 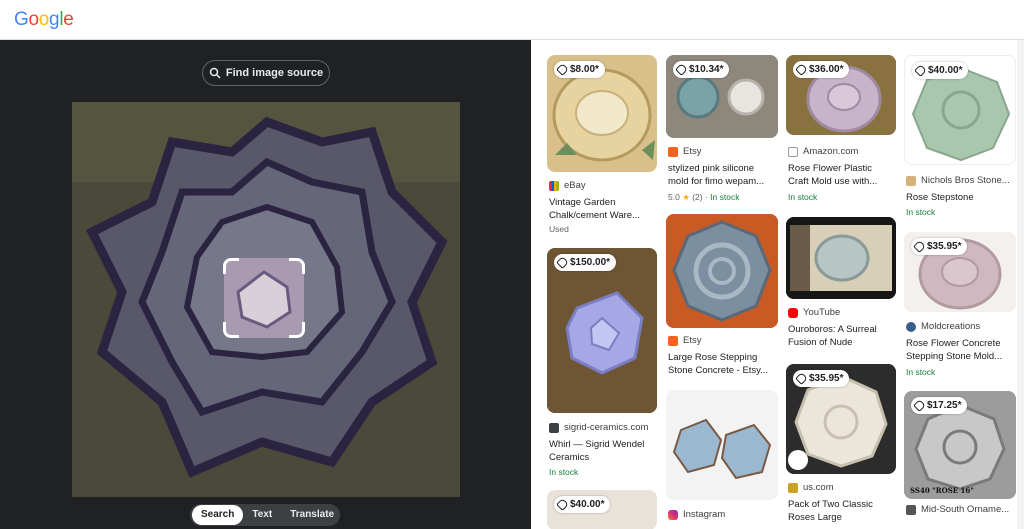 What do you see at coordinates (68, 19) in the screenshot?
I see `logo-letter: e` at bounding box center [68, 19].